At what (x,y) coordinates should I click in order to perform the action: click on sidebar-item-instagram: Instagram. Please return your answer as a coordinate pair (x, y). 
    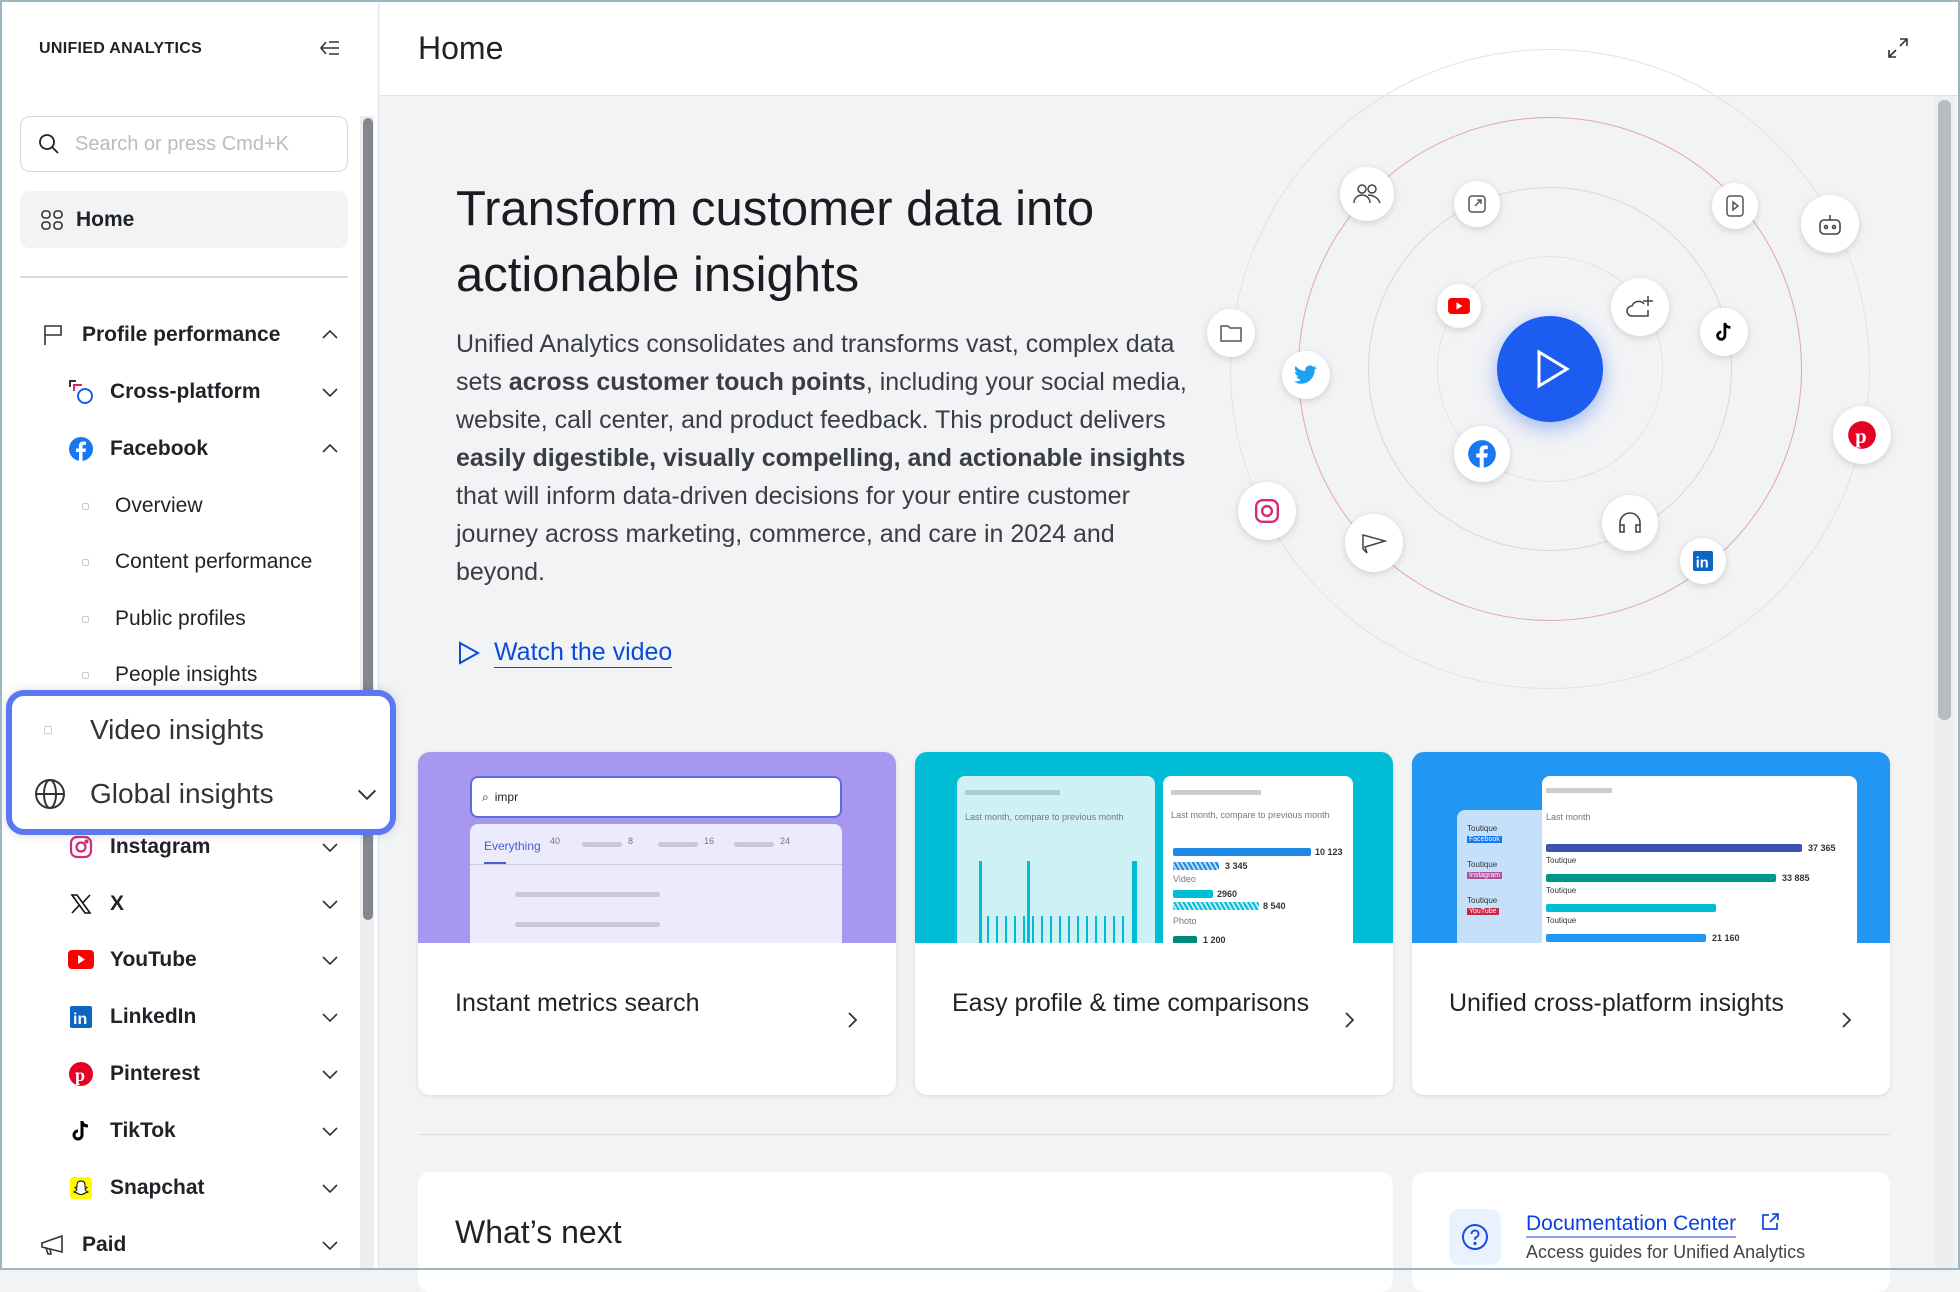
    Looking at the image, I should click on (204, 847).